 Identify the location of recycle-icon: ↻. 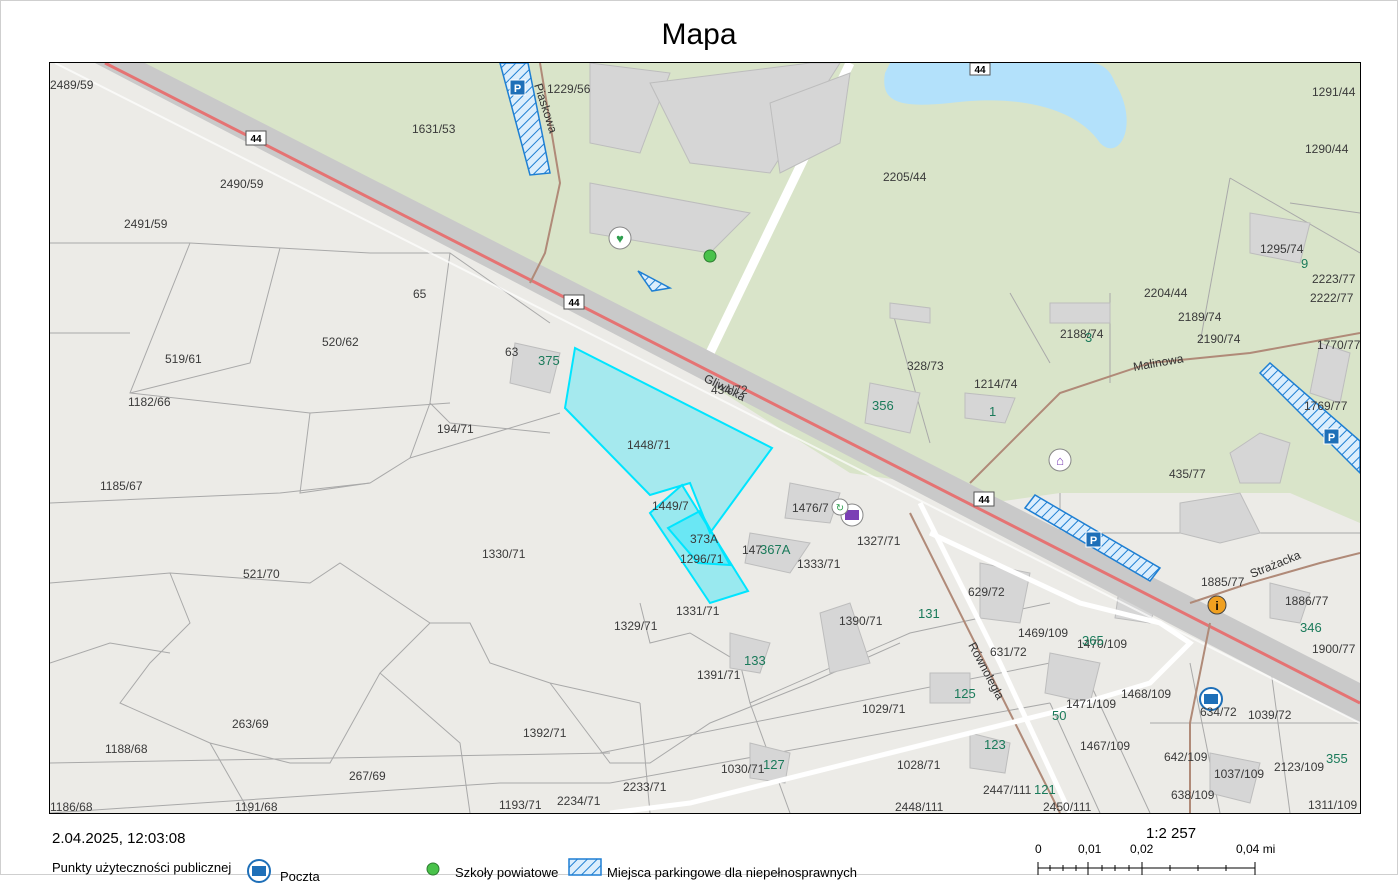
(840, 507).